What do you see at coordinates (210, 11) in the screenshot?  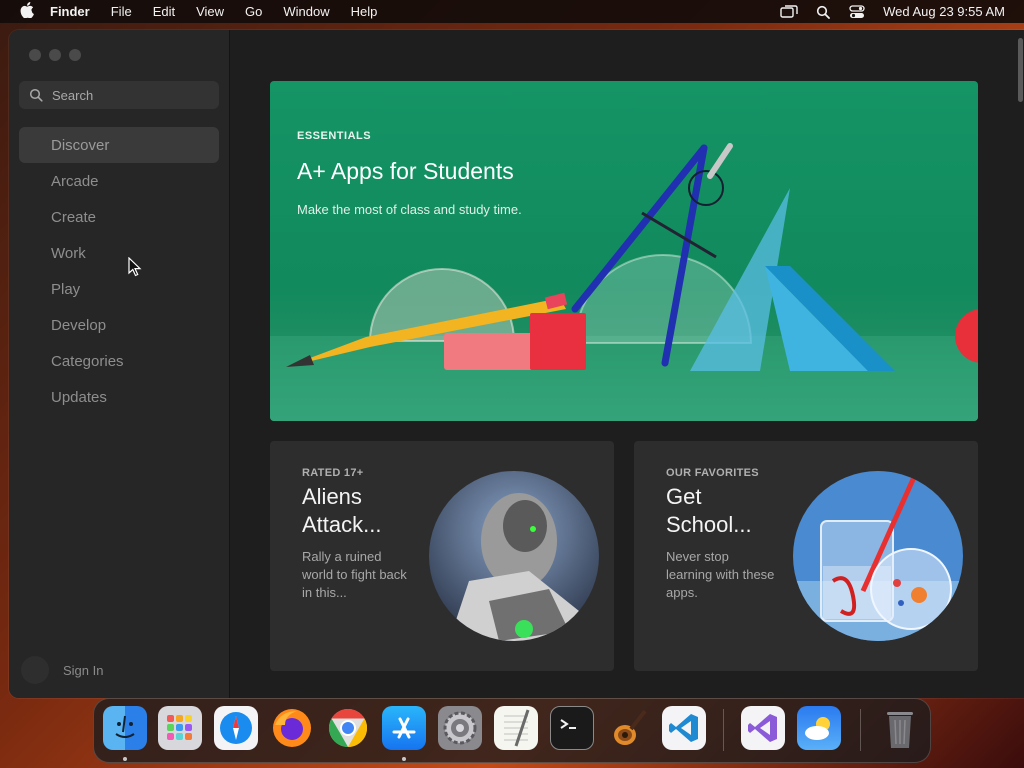 I see `view-menu: View` at bounding box center [210, 11].